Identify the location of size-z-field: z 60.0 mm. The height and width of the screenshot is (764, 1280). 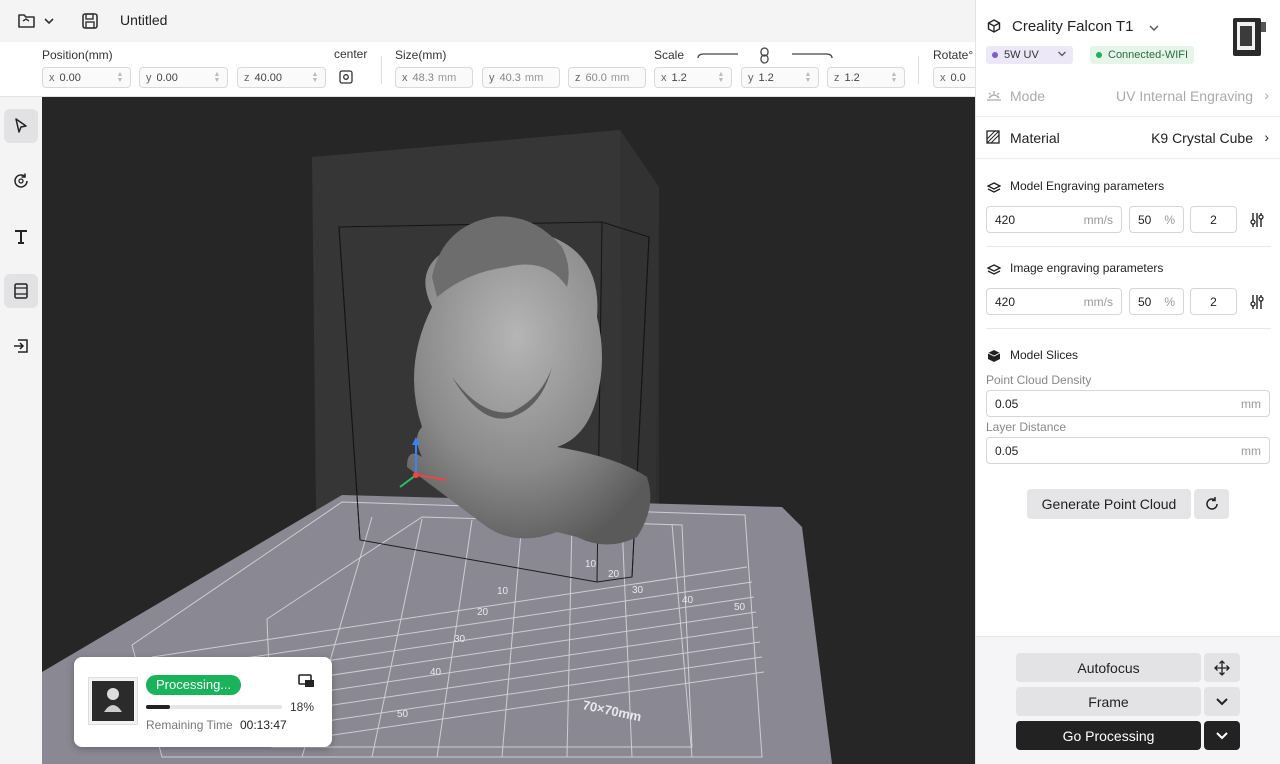
(607, 77).